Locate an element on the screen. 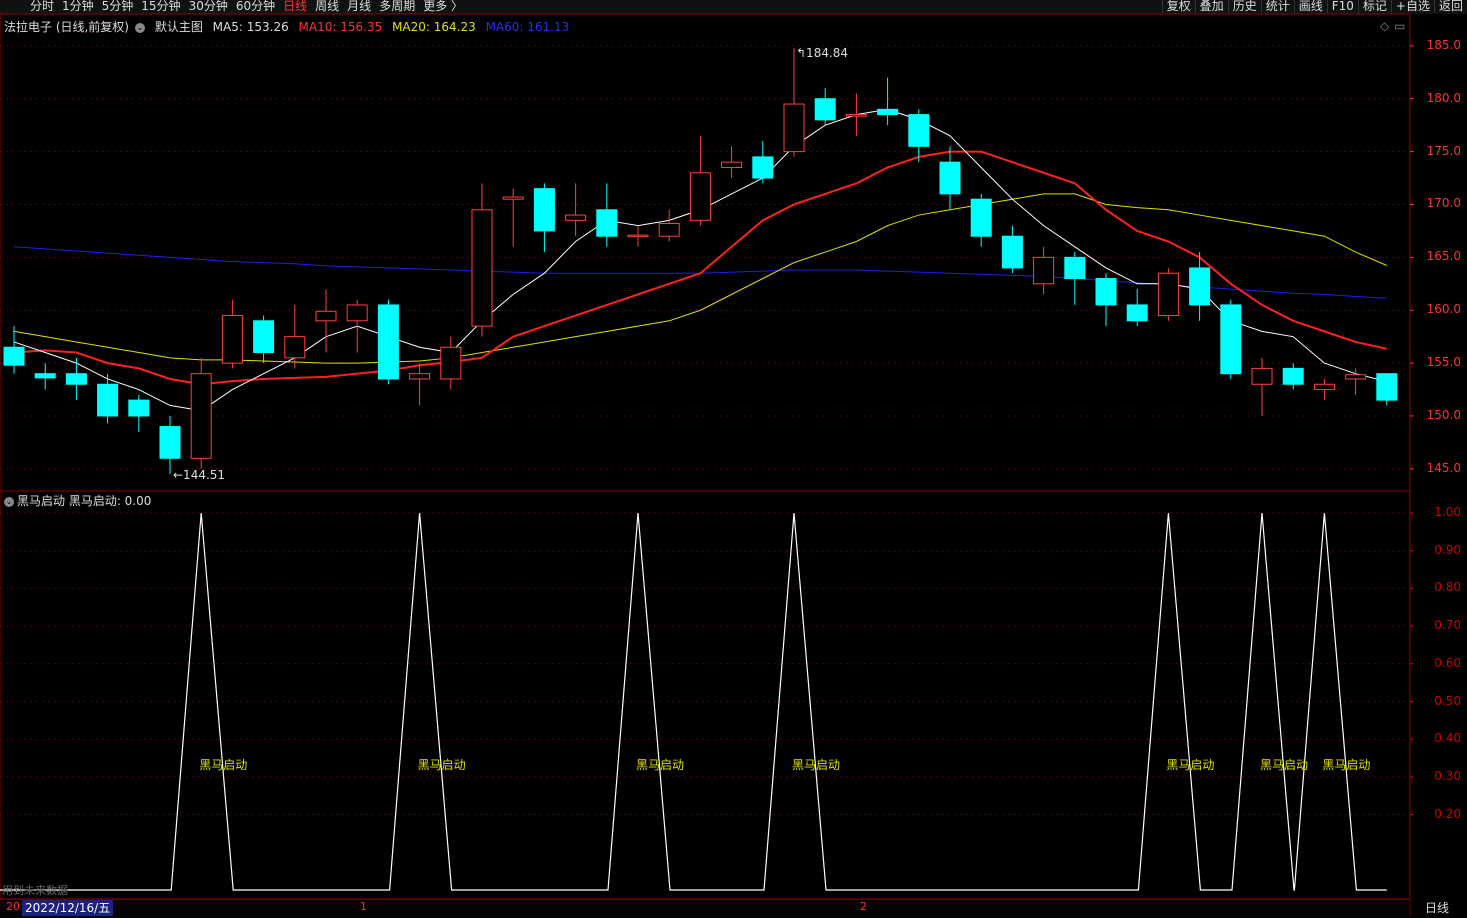 The height and width of the screenshot is (918, 1467). indicator-tick-label: 0.50 is located at coordinates (1447, 700).